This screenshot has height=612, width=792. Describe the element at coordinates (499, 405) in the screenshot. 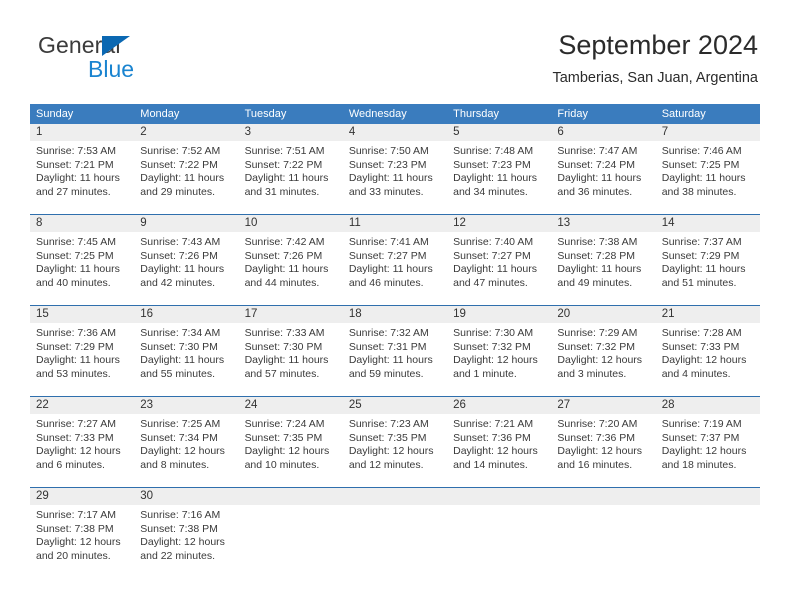

I see `day-number: 26` at that location.